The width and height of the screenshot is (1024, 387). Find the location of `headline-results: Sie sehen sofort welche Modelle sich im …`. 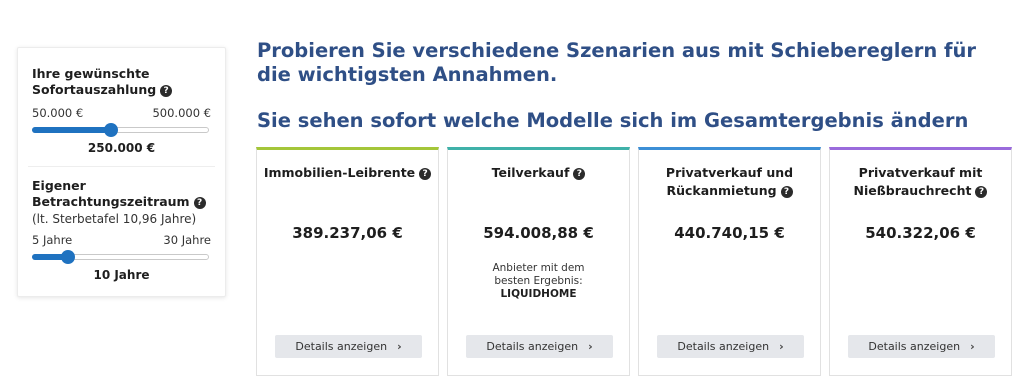

headline-results: Sie sehen sofort welche Modelle sich im … is located at coordinates (613, 120).